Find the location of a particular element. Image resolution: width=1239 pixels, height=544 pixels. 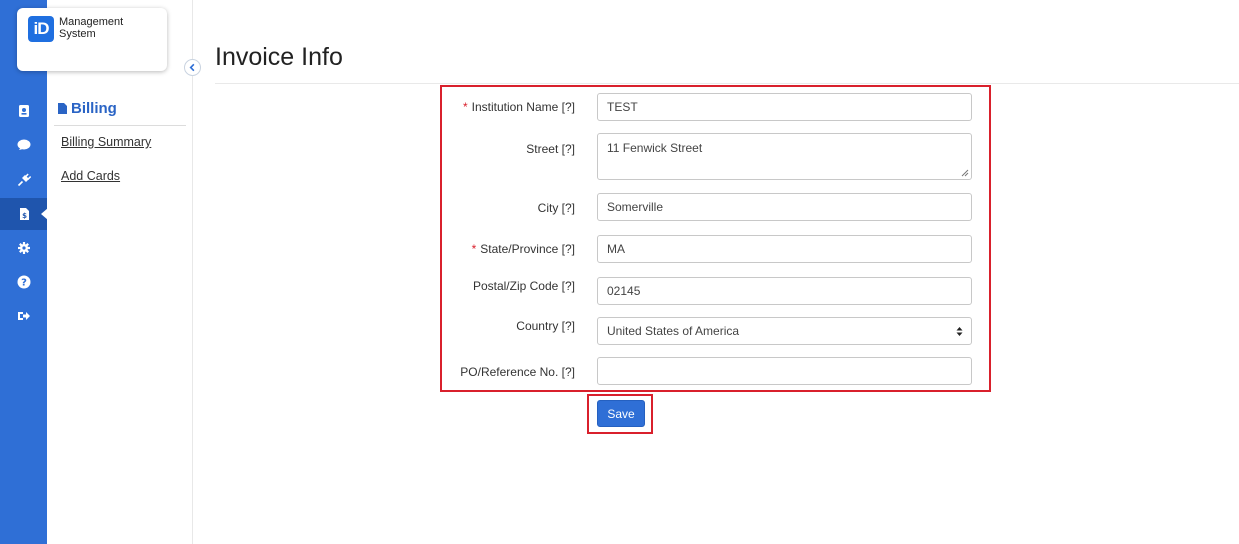

street-value: 11 Fenwick Street is located at coordinates (655, 148).